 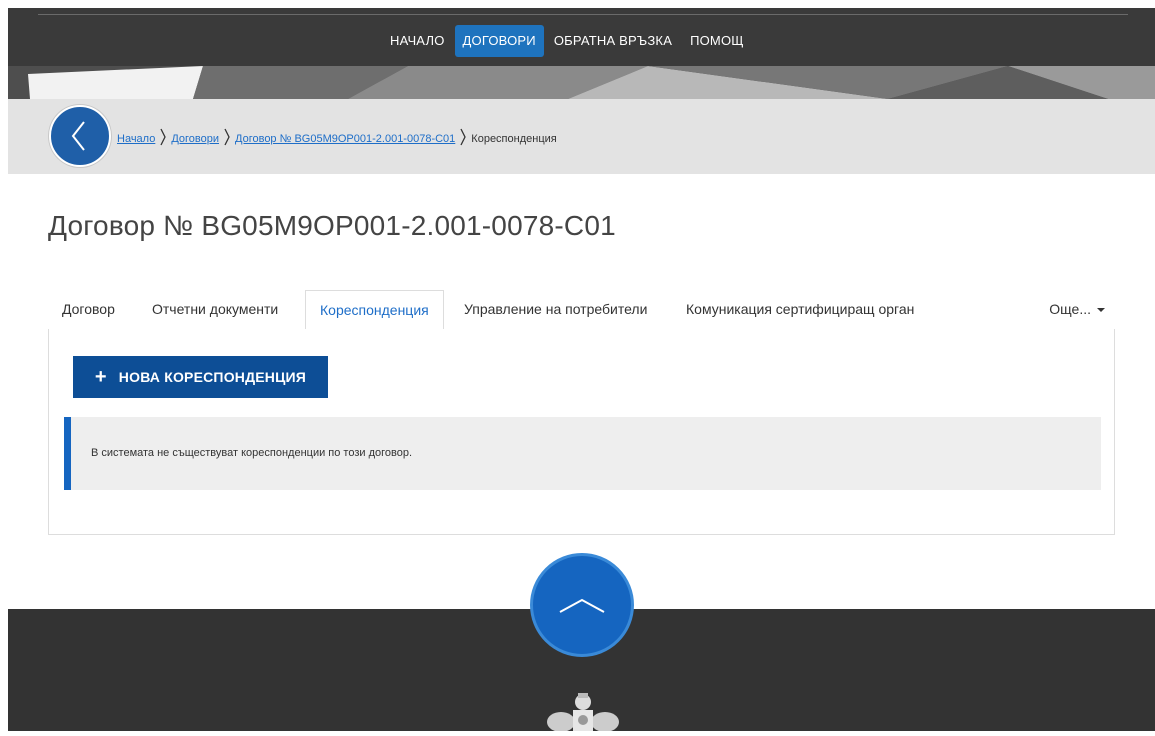 What do you see at coordinates (345, 139) in the screenshot?
I see `breadcrumb-contract-link: Договор № BG05M9OP001-2.001-0078-C01` at bounding box center [345, 139].